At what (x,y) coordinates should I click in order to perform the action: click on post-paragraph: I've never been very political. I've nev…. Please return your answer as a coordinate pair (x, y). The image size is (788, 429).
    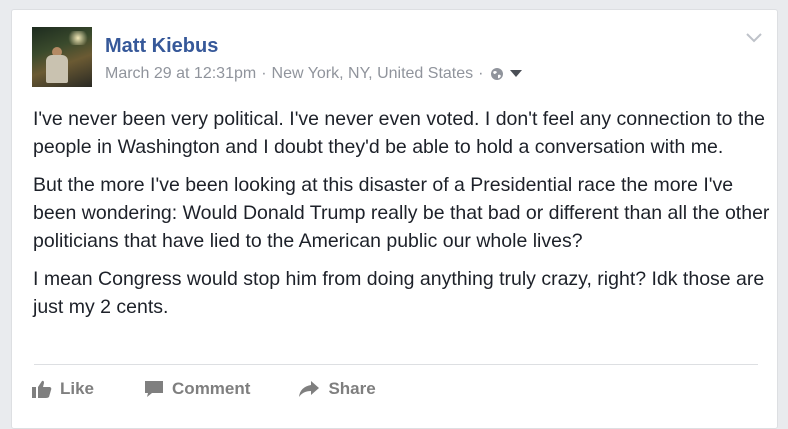
    Looking at the image, I should click on (399, 133).